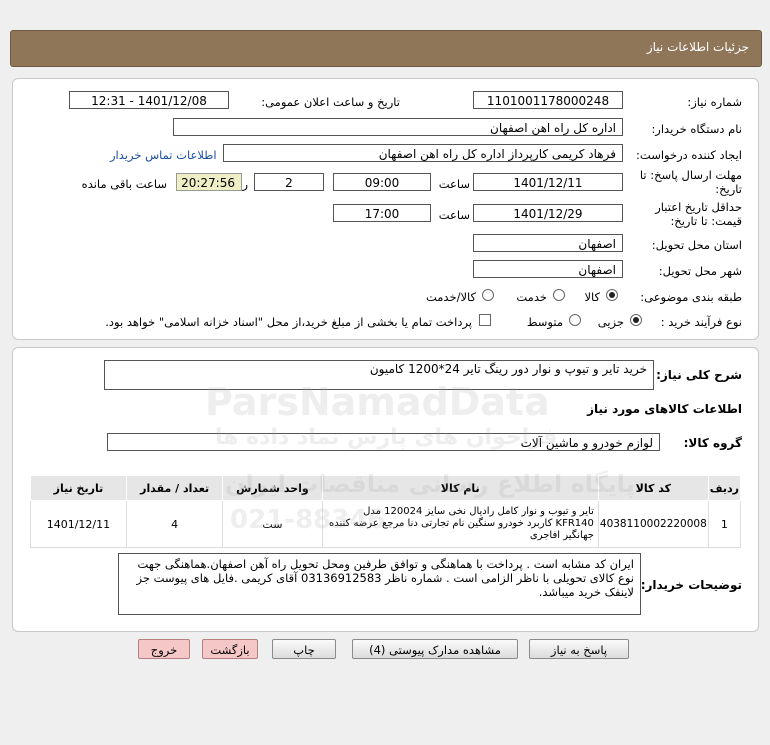  Describe the element at coordinates (163, 155) in the screenshot. I see `buyer-contact-link: اطلاعات تماس خریدار` at that location.